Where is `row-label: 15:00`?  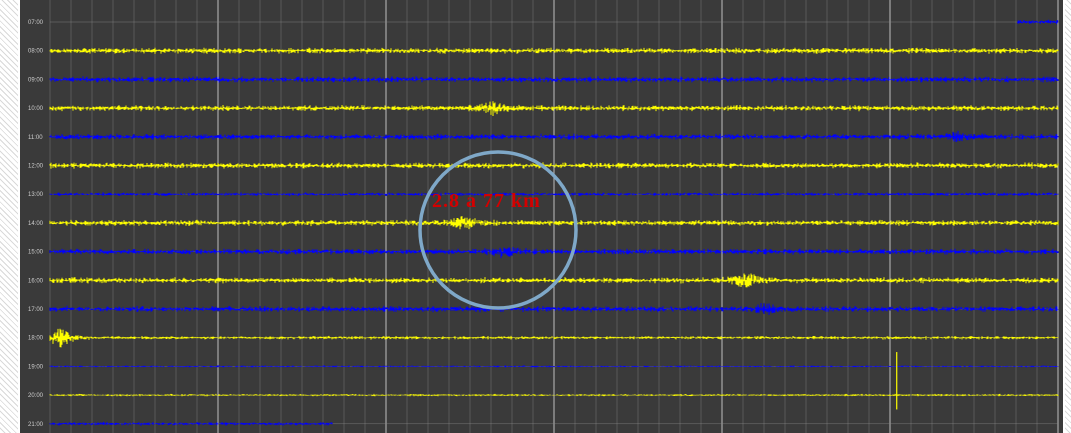 row-label: 15:00 is located at coordinates (36, 253).